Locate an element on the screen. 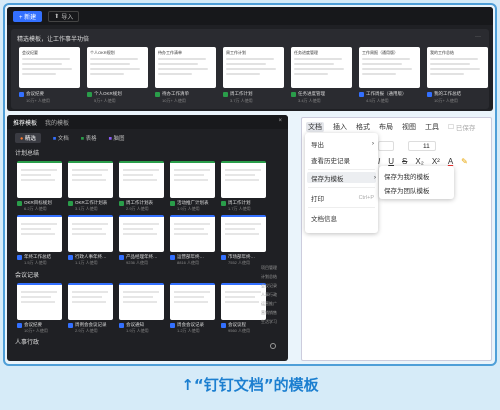 The width and height of the screenshot is (500, 410). gallery-template-card: 活动推广计划表 1.9万 人使用 is located at coordinates (192, 186).